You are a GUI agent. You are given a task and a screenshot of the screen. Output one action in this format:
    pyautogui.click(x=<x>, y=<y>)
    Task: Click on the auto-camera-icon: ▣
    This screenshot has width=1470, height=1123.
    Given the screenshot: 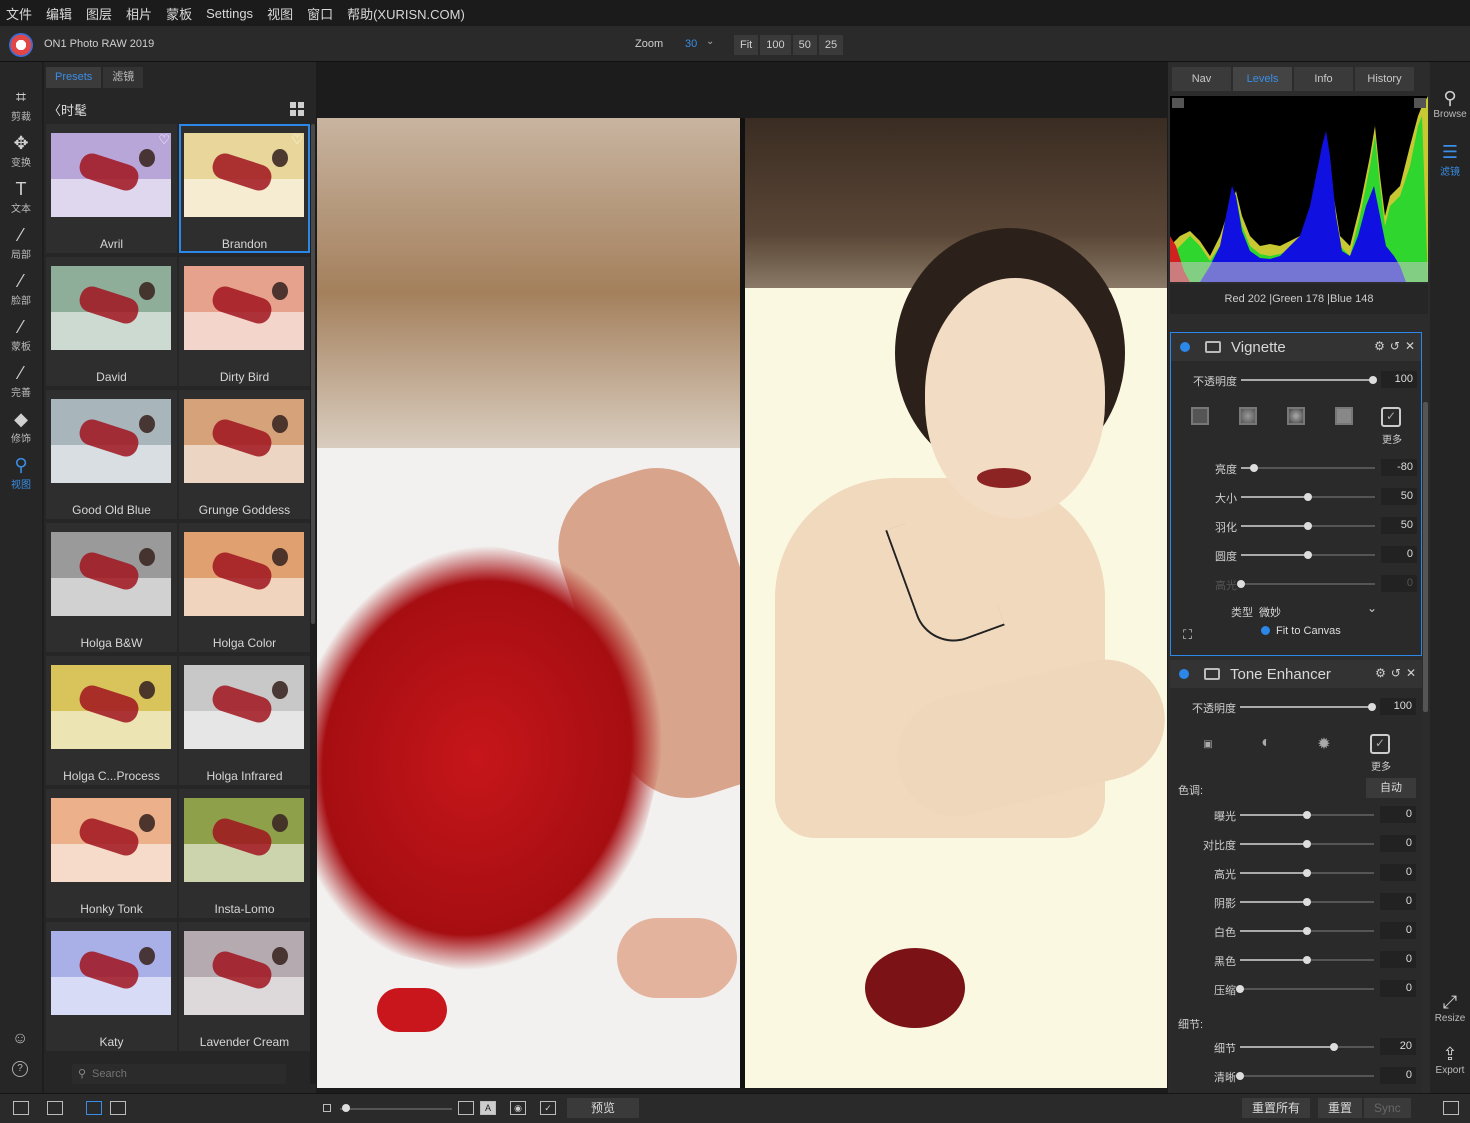 What is the action you would take?
    pyautogui.click(x=1208, y=746)
    